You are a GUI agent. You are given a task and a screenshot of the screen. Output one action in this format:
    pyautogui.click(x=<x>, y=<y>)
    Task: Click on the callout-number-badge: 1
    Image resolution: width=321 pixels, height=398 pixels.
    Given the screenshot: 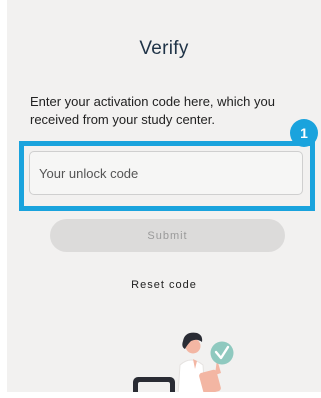 What is the action you would take?
    pyautogui.click(x=304, y=133)
    